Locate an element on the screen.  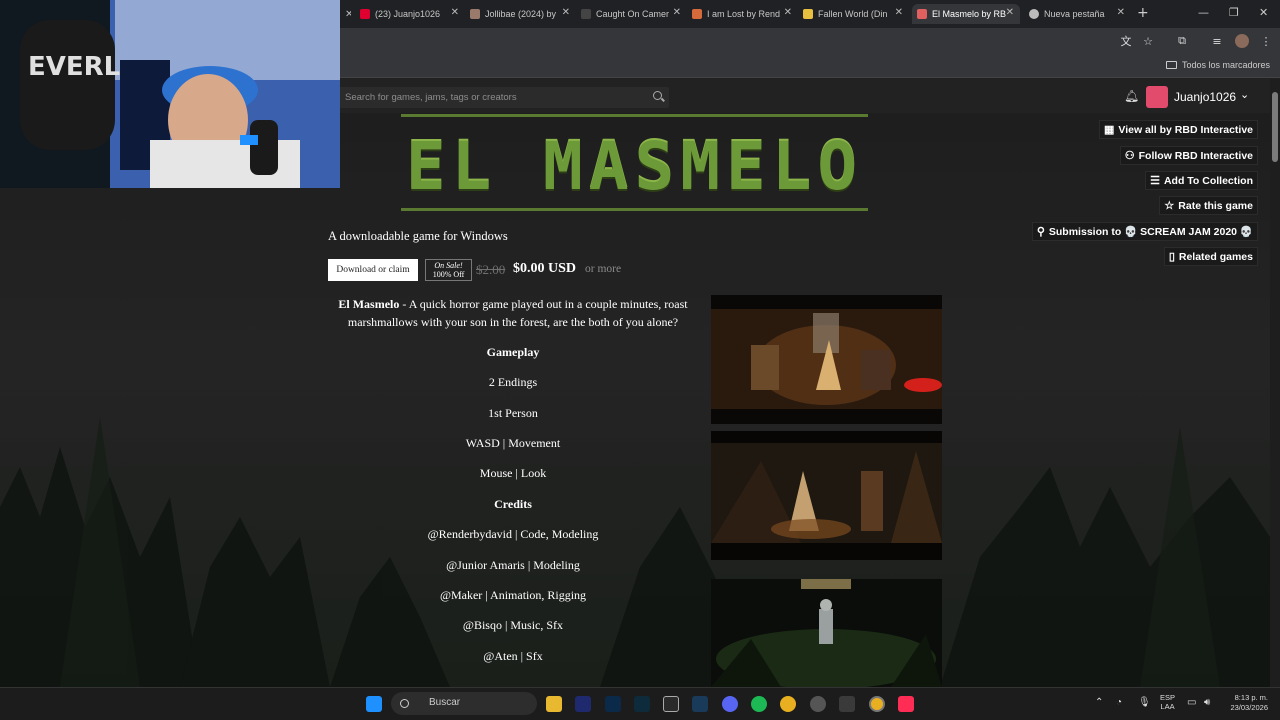
tab-fallen-world: Fallen World (Din ✕ is located at coordinates (856, 14).